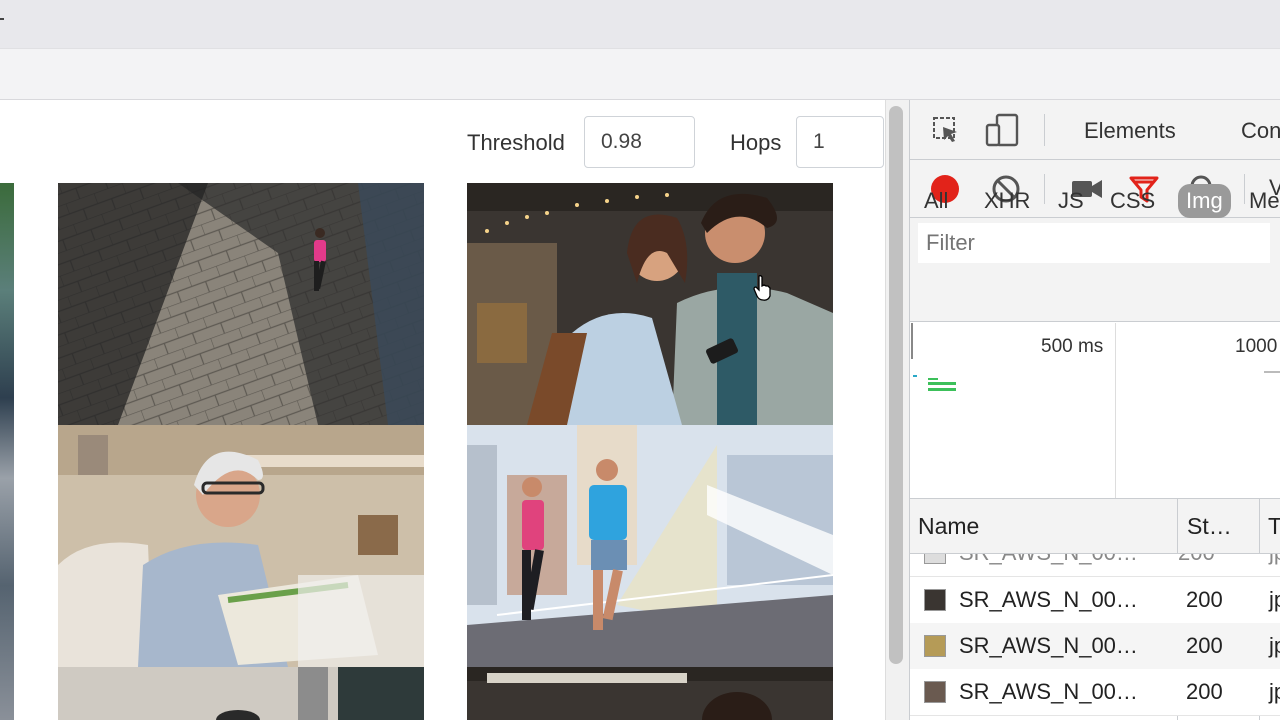 The width and height of the screenshot is (1280, 720). What do you see at coordinates (241, 546) in the screenshot?
I see `image-man-newspaper` at bounding box center [241, 546].